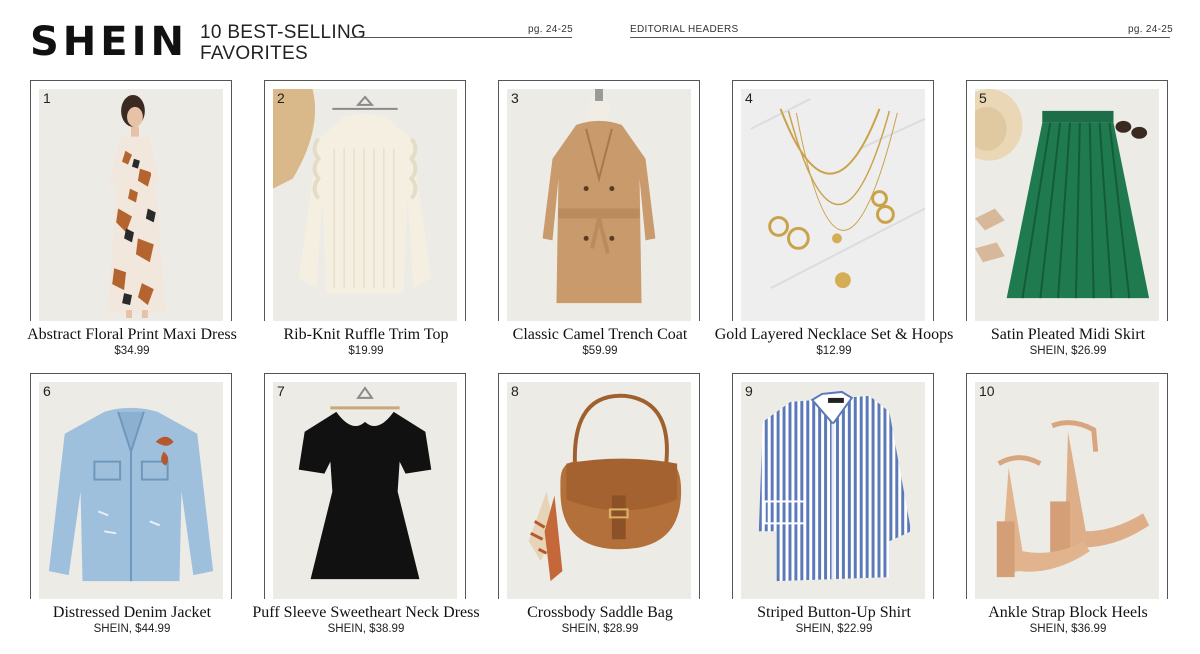  I want to click on product-price: SHEIN, $44.99, so click(132, 629).